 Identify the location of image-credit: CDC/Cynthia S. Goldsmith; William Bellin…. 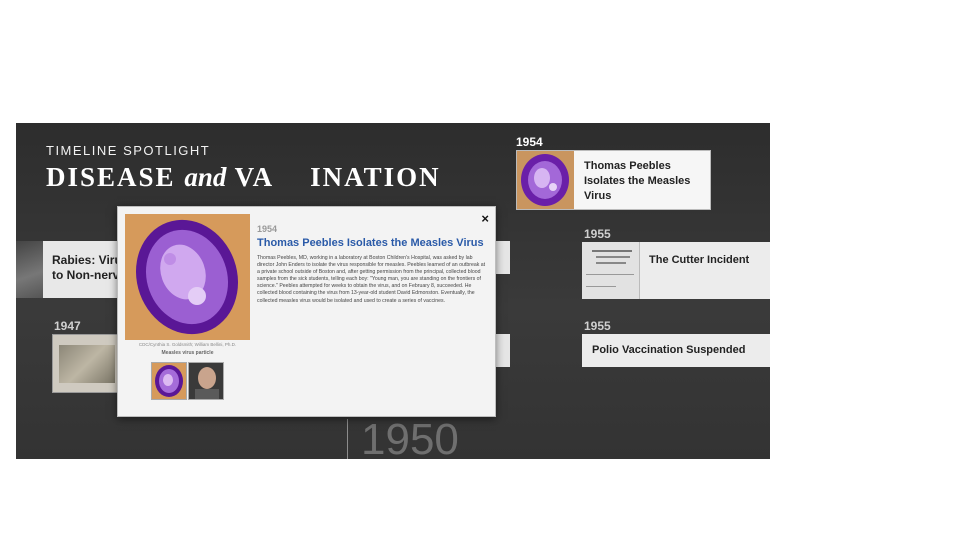
(187, 344).